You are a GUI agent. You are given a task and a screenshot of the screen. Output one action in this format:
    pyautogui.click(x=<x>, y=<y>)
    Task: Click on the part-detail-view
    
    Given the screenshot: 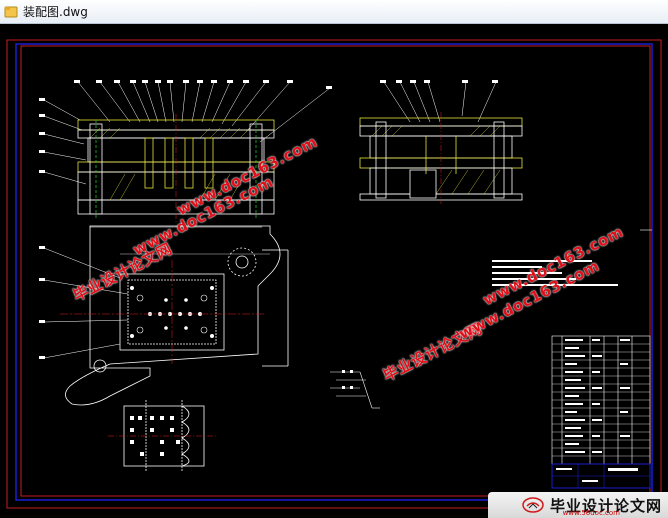 What is the action you would take?
    pyautogui.click(x=355, y=389)
    